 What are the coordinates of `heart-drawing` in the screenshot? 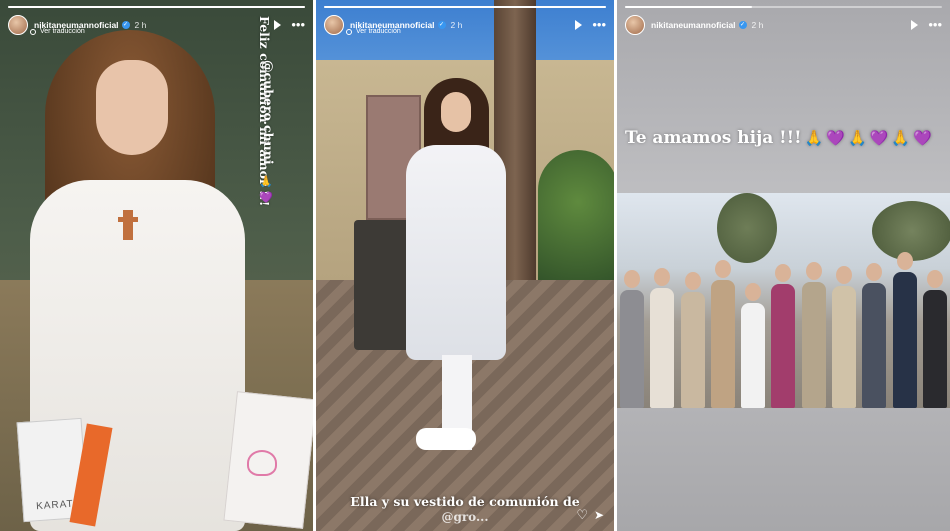 It's located at (262, 463).